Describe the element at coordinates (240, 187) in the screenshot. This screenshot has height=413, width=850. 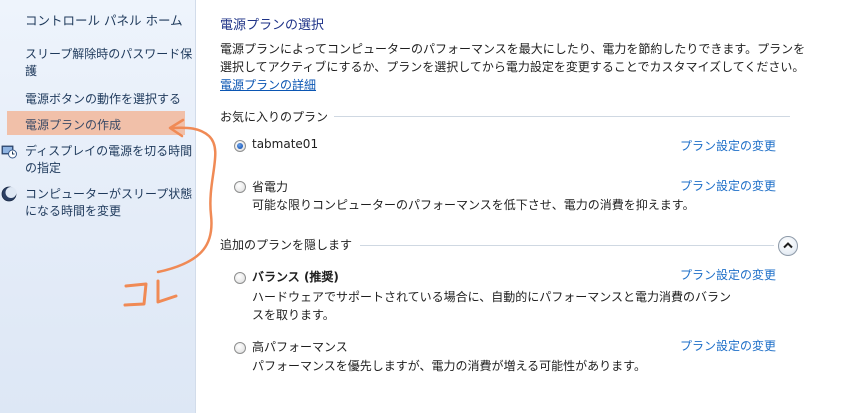
I see `plan-radio-power-saver` at that location.